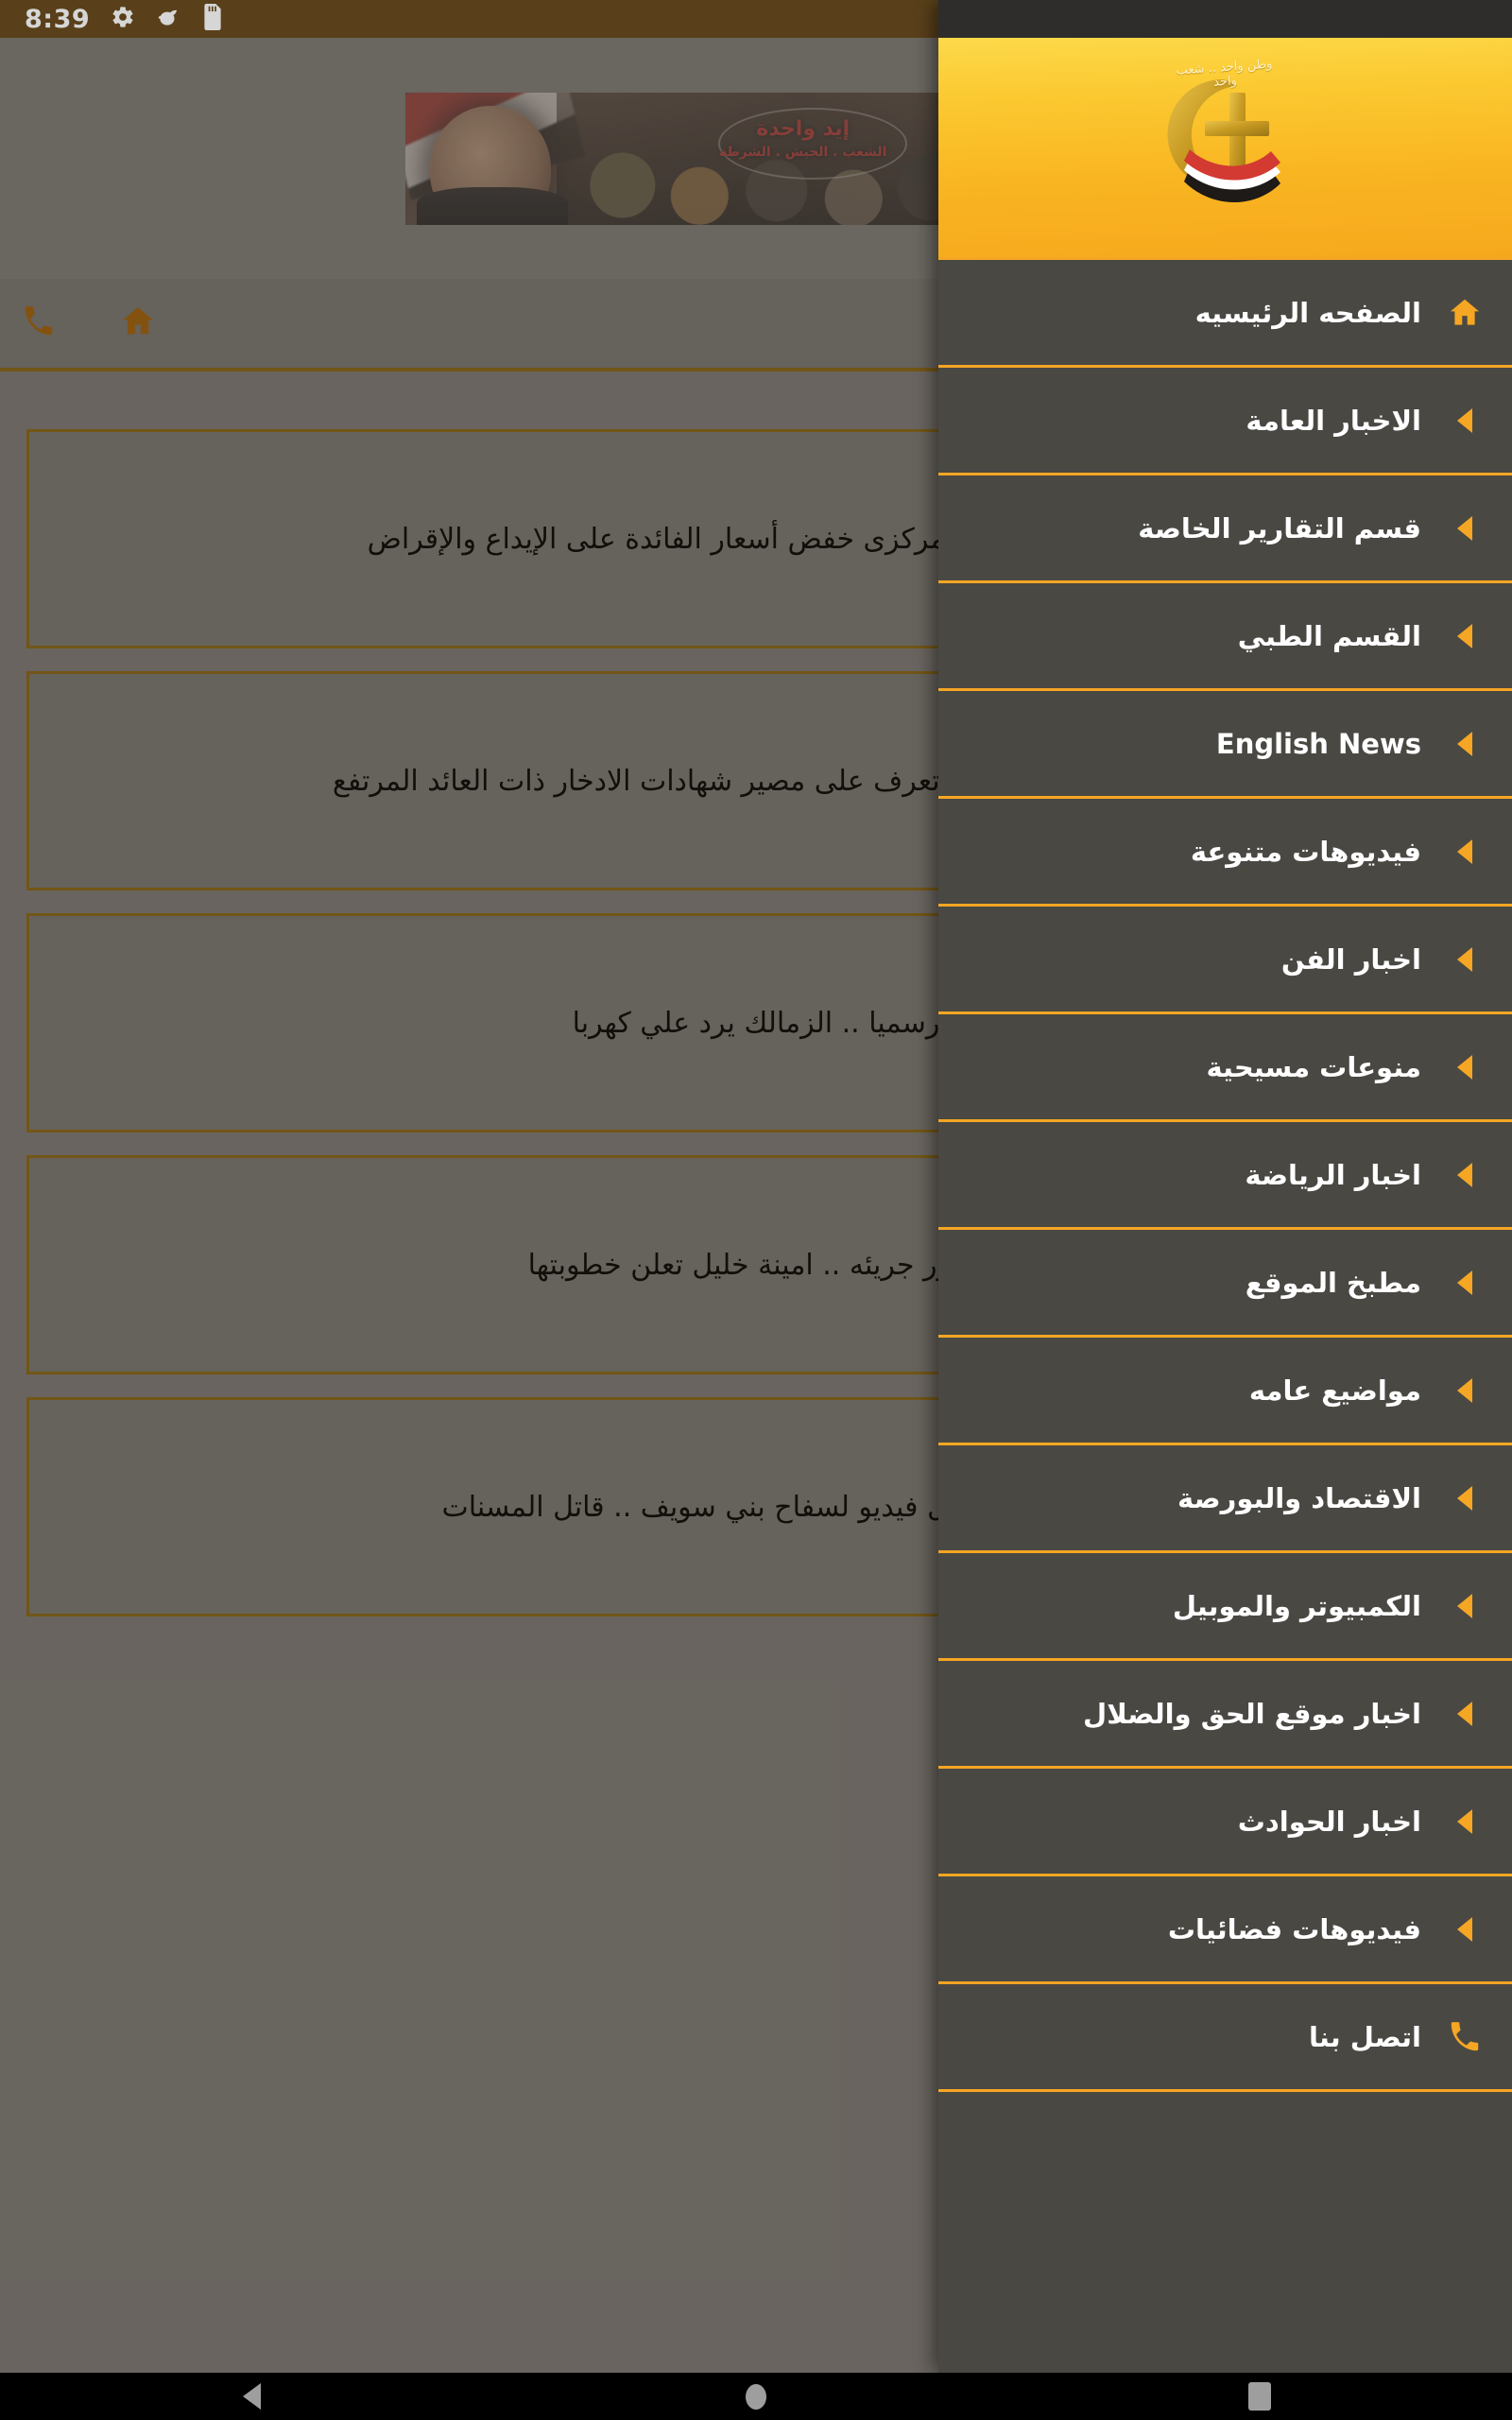  I want to click on back-icon, so click(252, 2396).